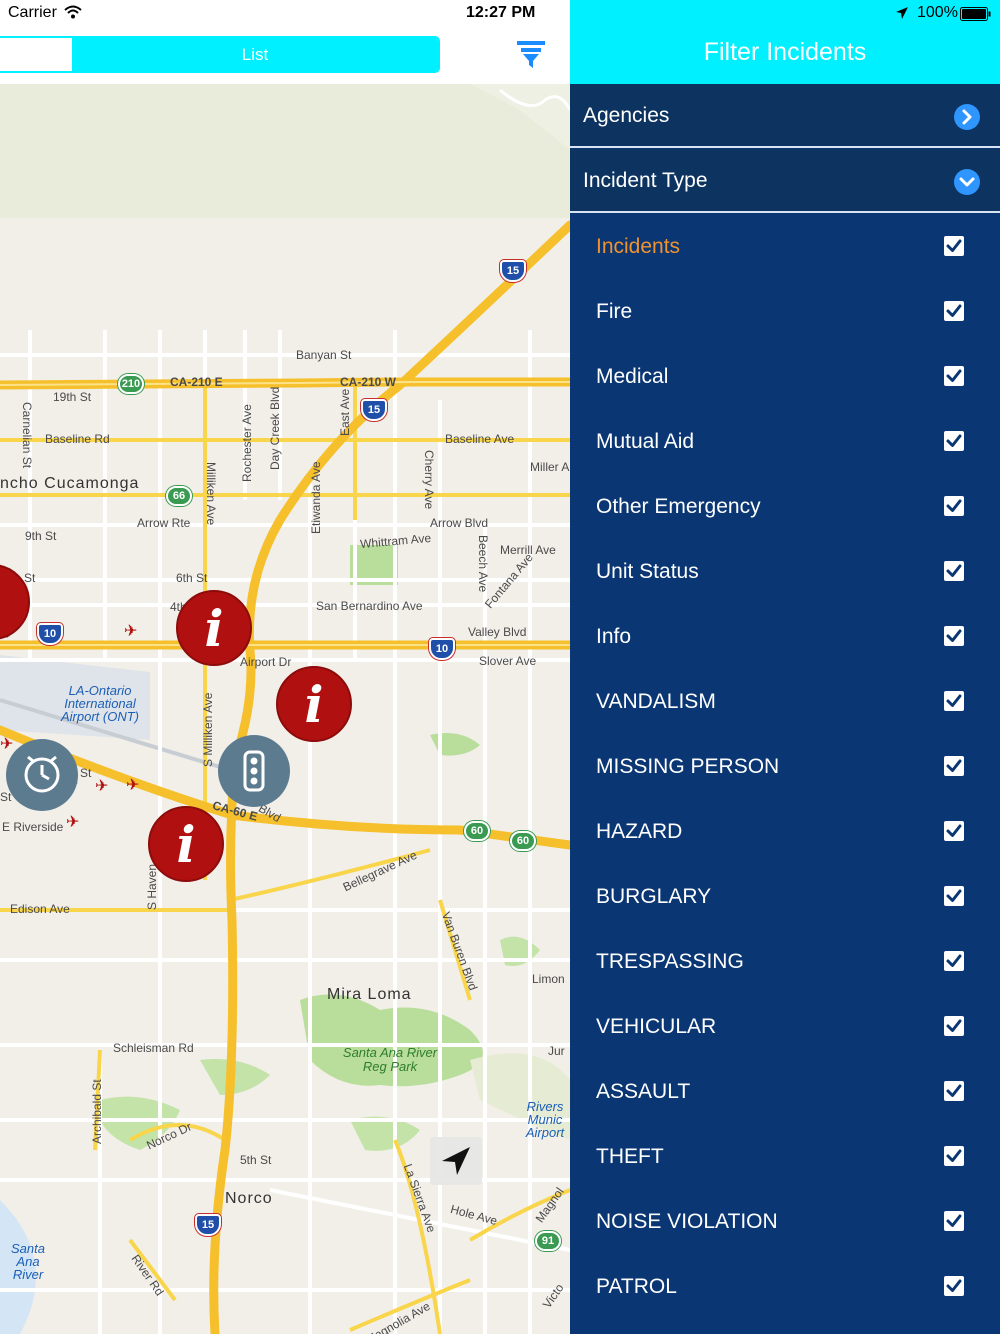 This screenshot has width=1000, height=1334. I want to click on road-label: Edison Ave, so click(40, 909).